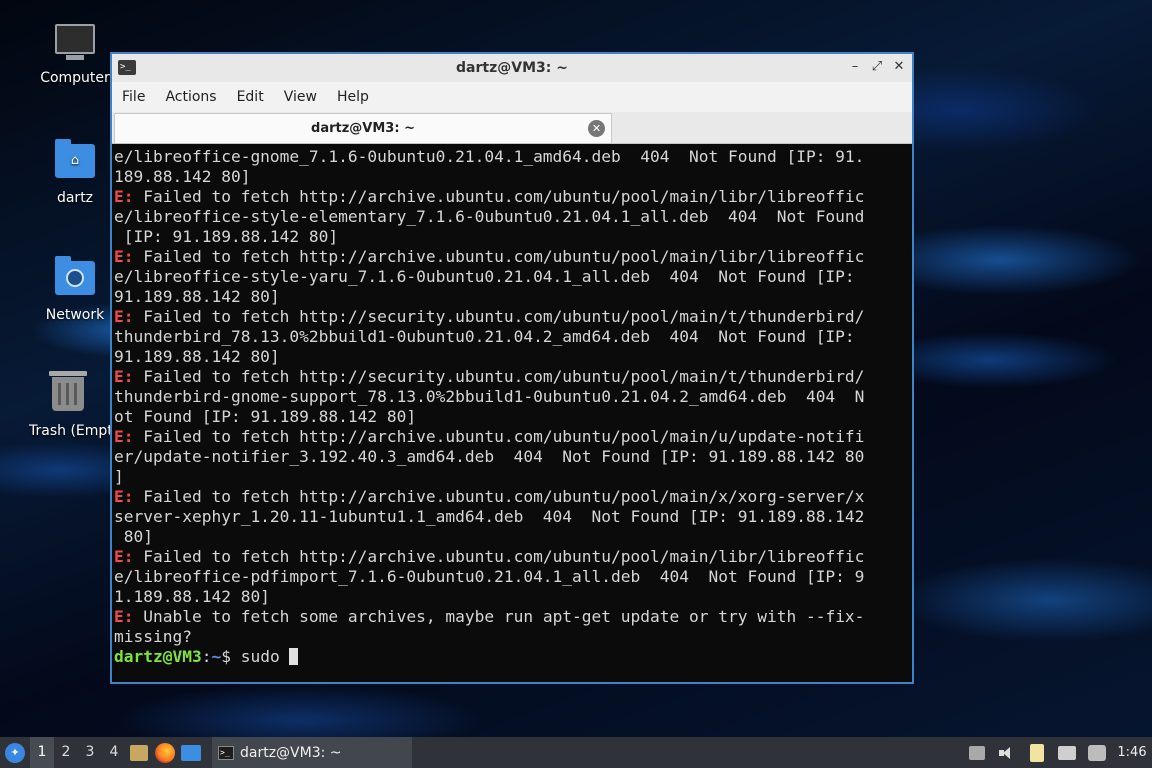  I want to click on window-icon, so click(977, 752).